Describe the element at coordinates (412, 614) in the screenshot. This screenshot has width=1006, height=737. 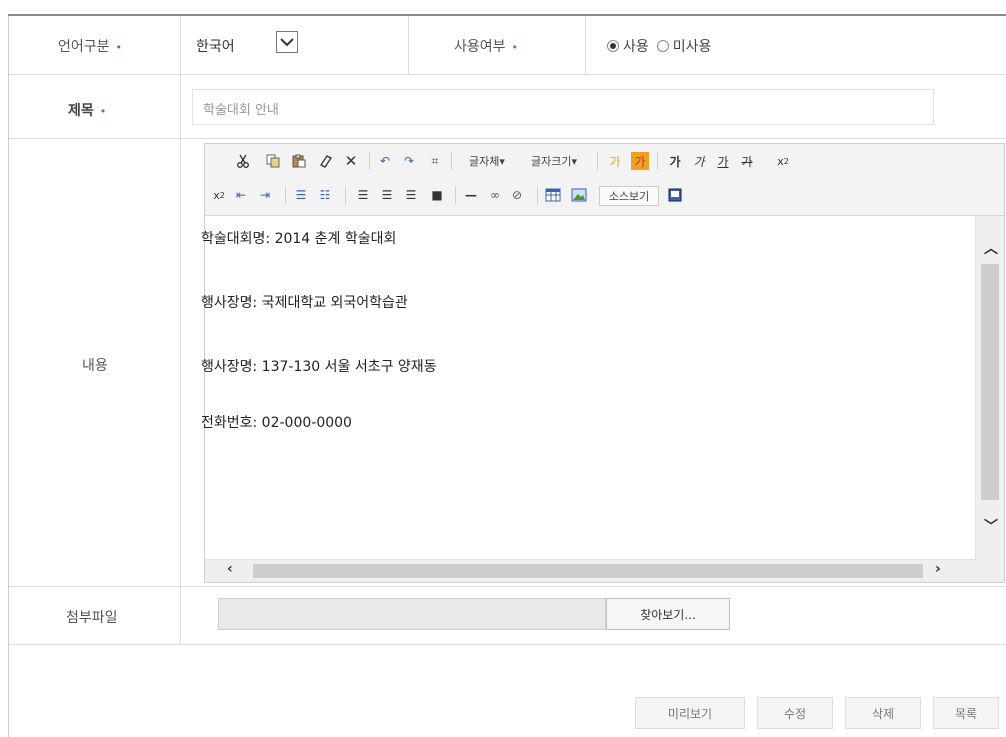
I see `file-path-field` at that location.